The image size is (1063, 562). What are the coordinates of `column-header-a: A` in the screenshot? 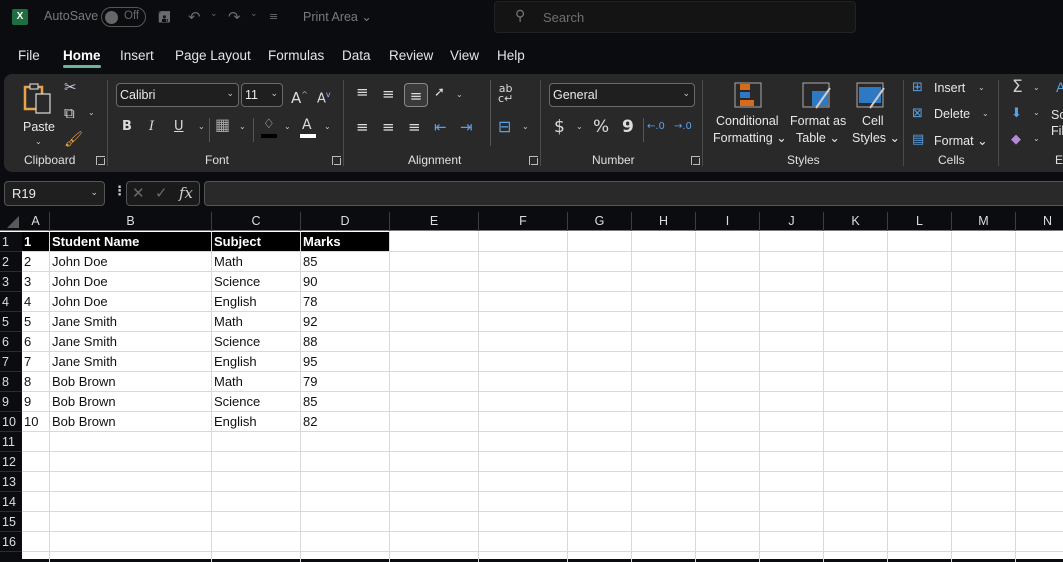 It's located at (36, 221).